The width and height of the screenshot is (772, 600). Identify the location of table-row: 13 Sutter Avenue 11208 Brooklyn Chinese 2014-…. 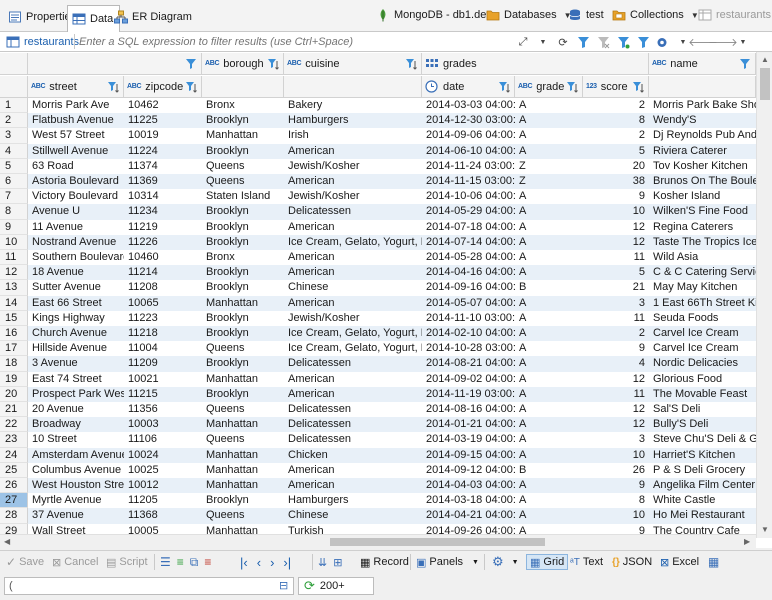
(378, 288).